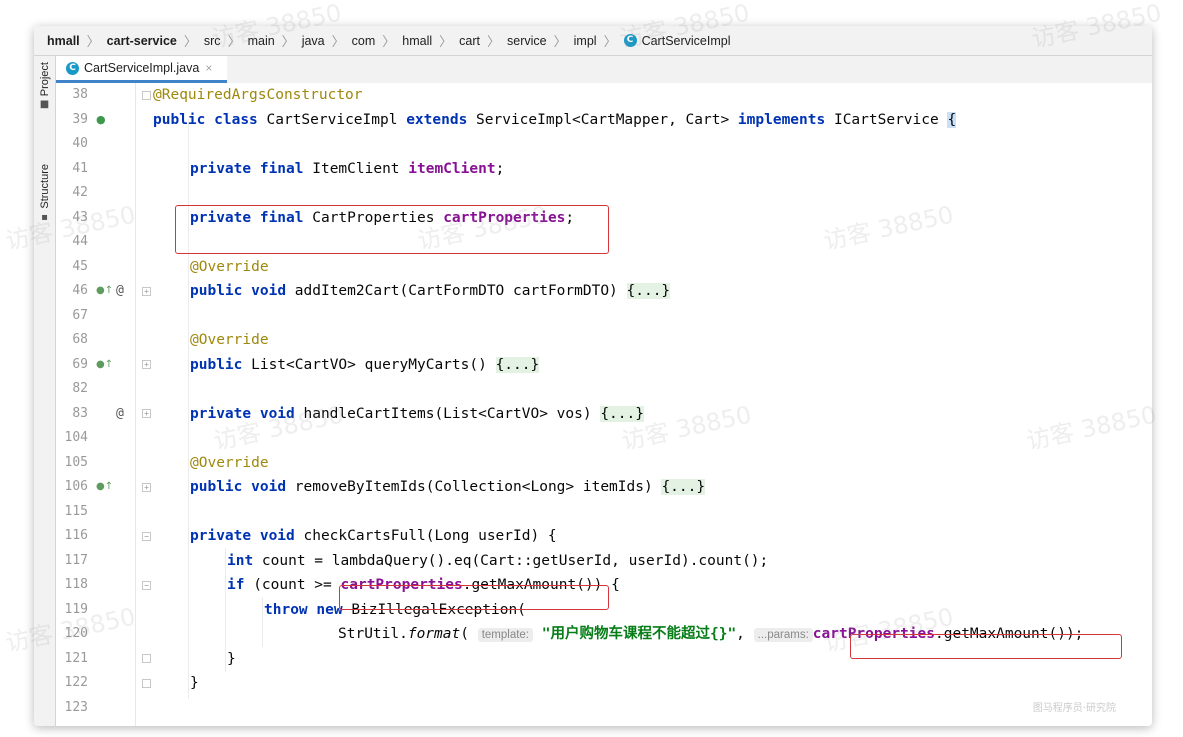  What do you see at coordinates (80, 339) in the screenshot?
I see `line-number: 68` at bounding box center [80, 339].